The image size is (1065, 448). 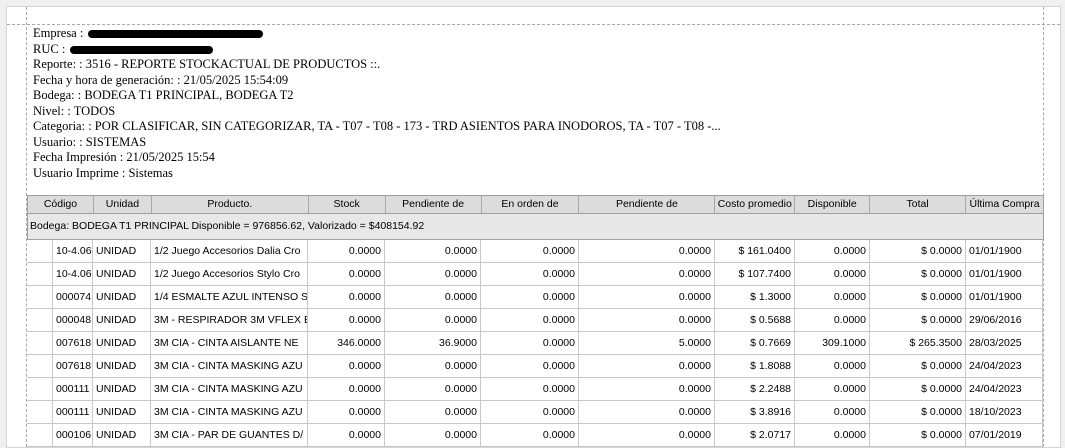 What do you see at coordinates (918, 204) in the screenshot?
I see `column-header-total: Total` at bounding box center [918, 204].